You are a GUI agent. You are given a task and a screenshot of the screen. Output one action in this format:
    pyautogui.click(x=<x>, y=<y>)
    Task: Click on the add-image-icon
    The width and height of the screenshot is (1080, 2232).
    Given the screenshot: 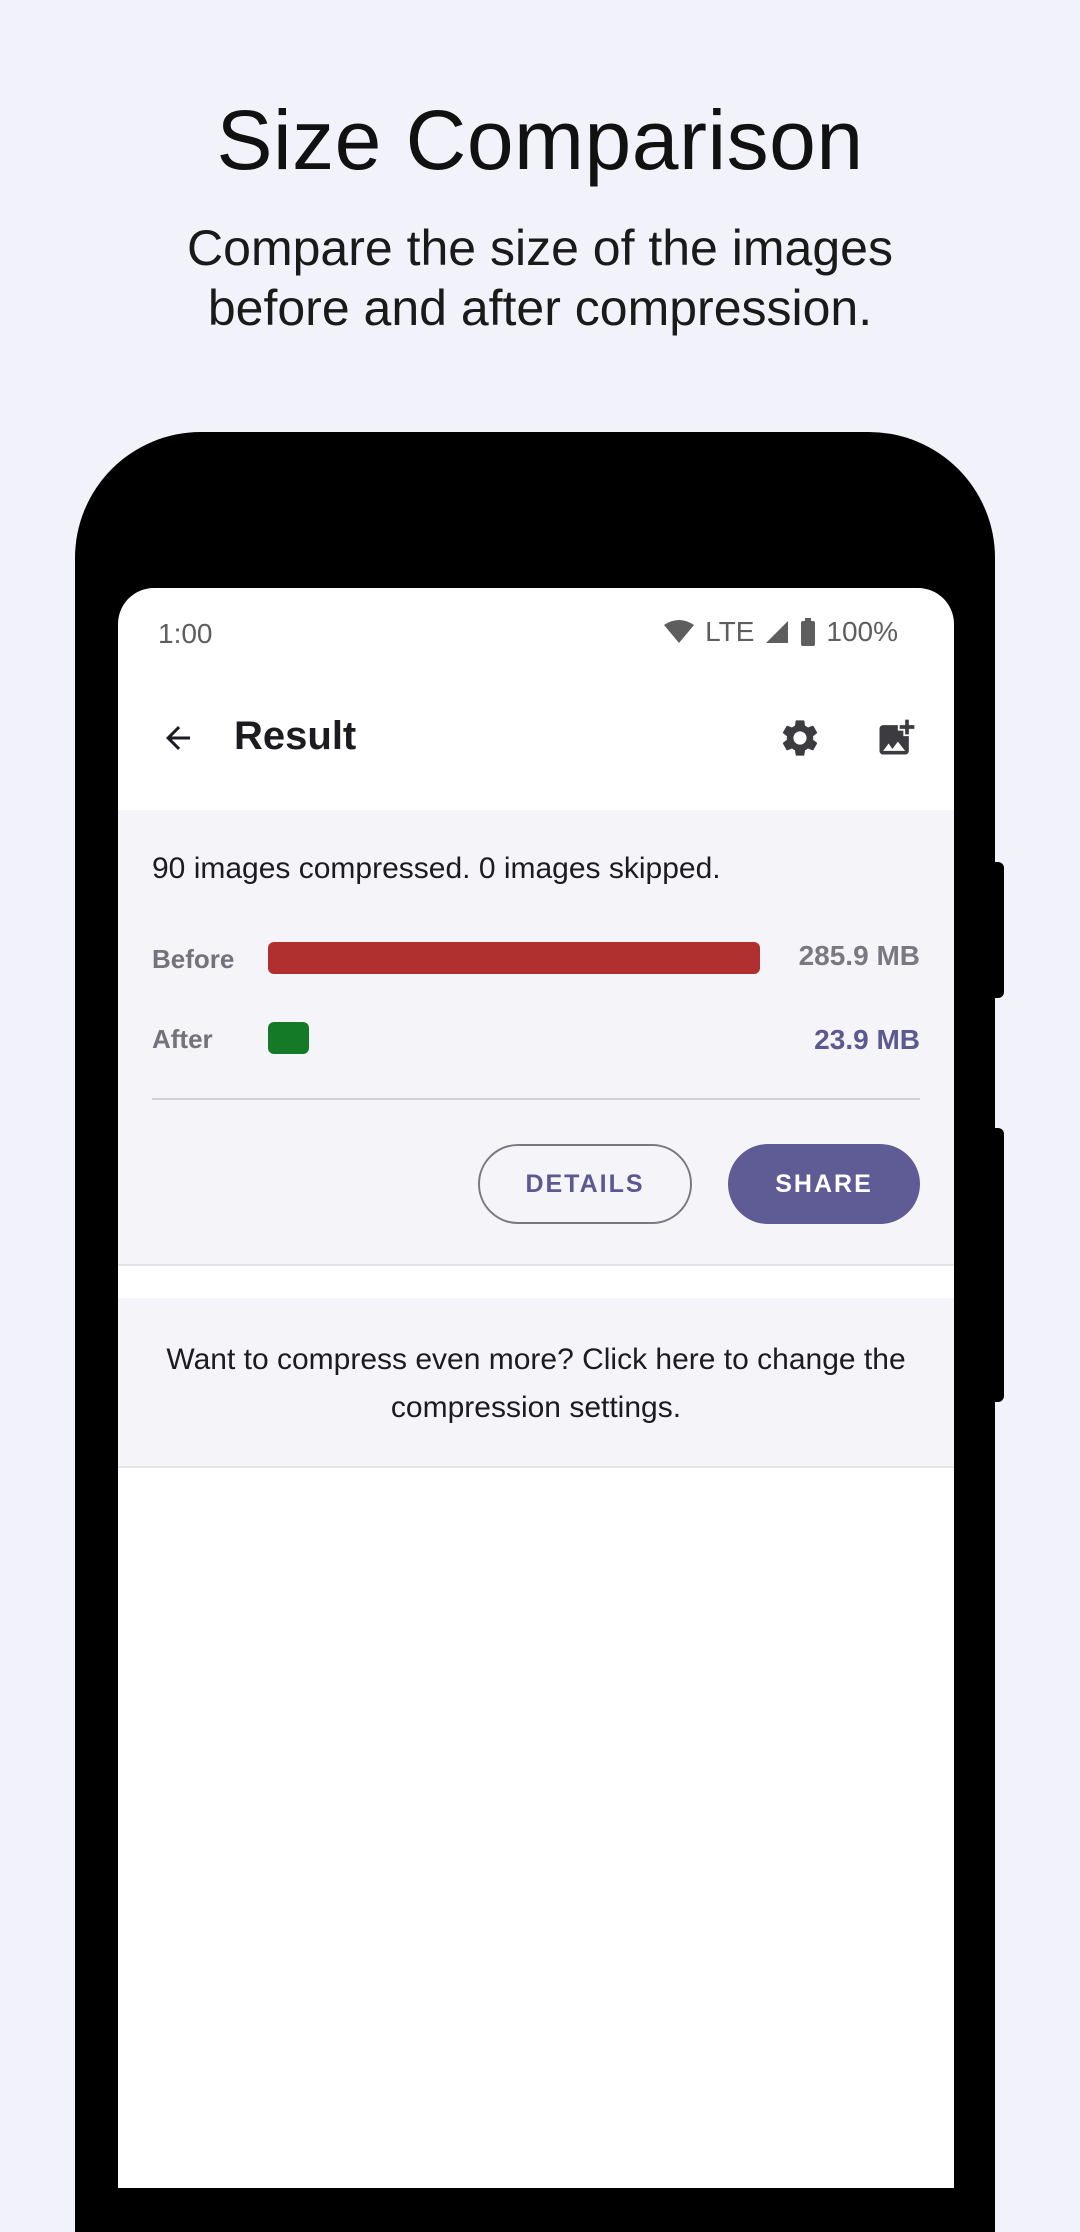 What is the action you would take?
    pyautogui.click(x=896, y=740)
    